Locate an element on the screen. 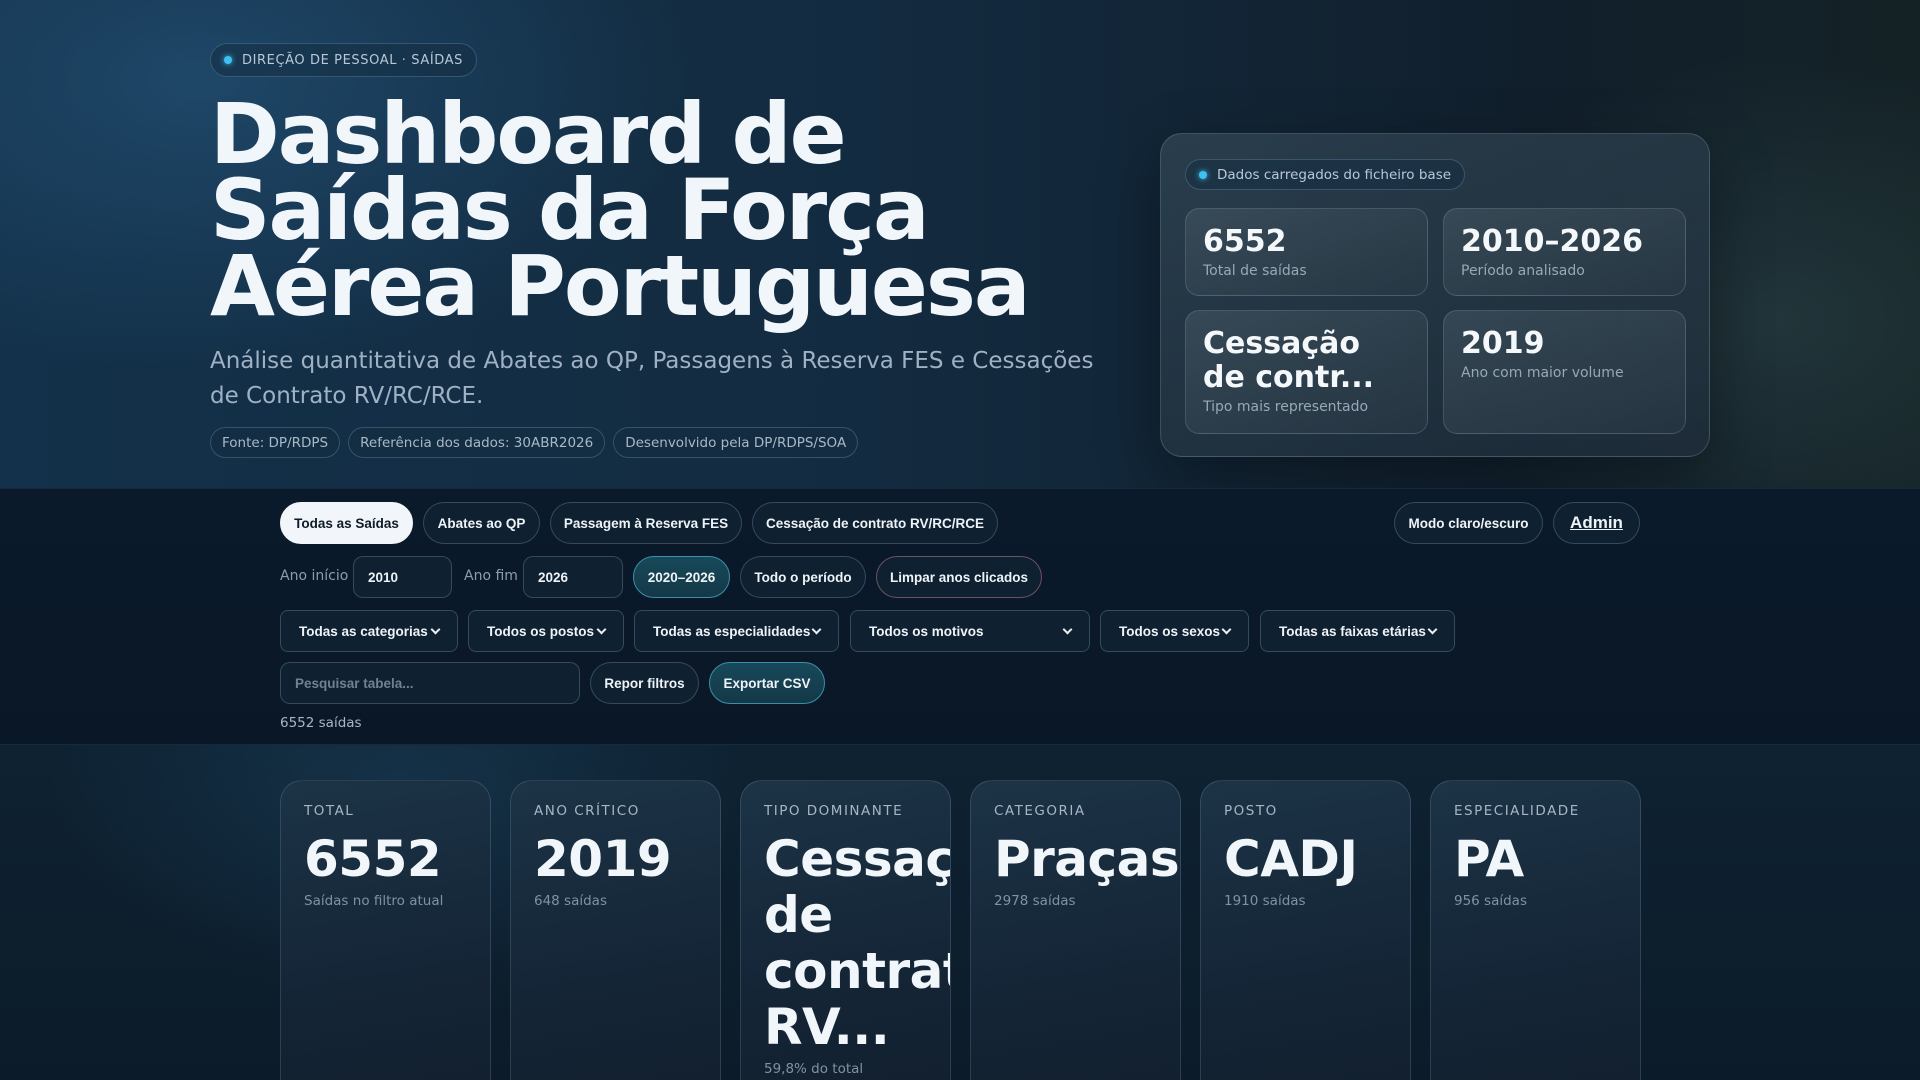  kpi-sub: 956 saídas is located at coordinates (1490, 901).